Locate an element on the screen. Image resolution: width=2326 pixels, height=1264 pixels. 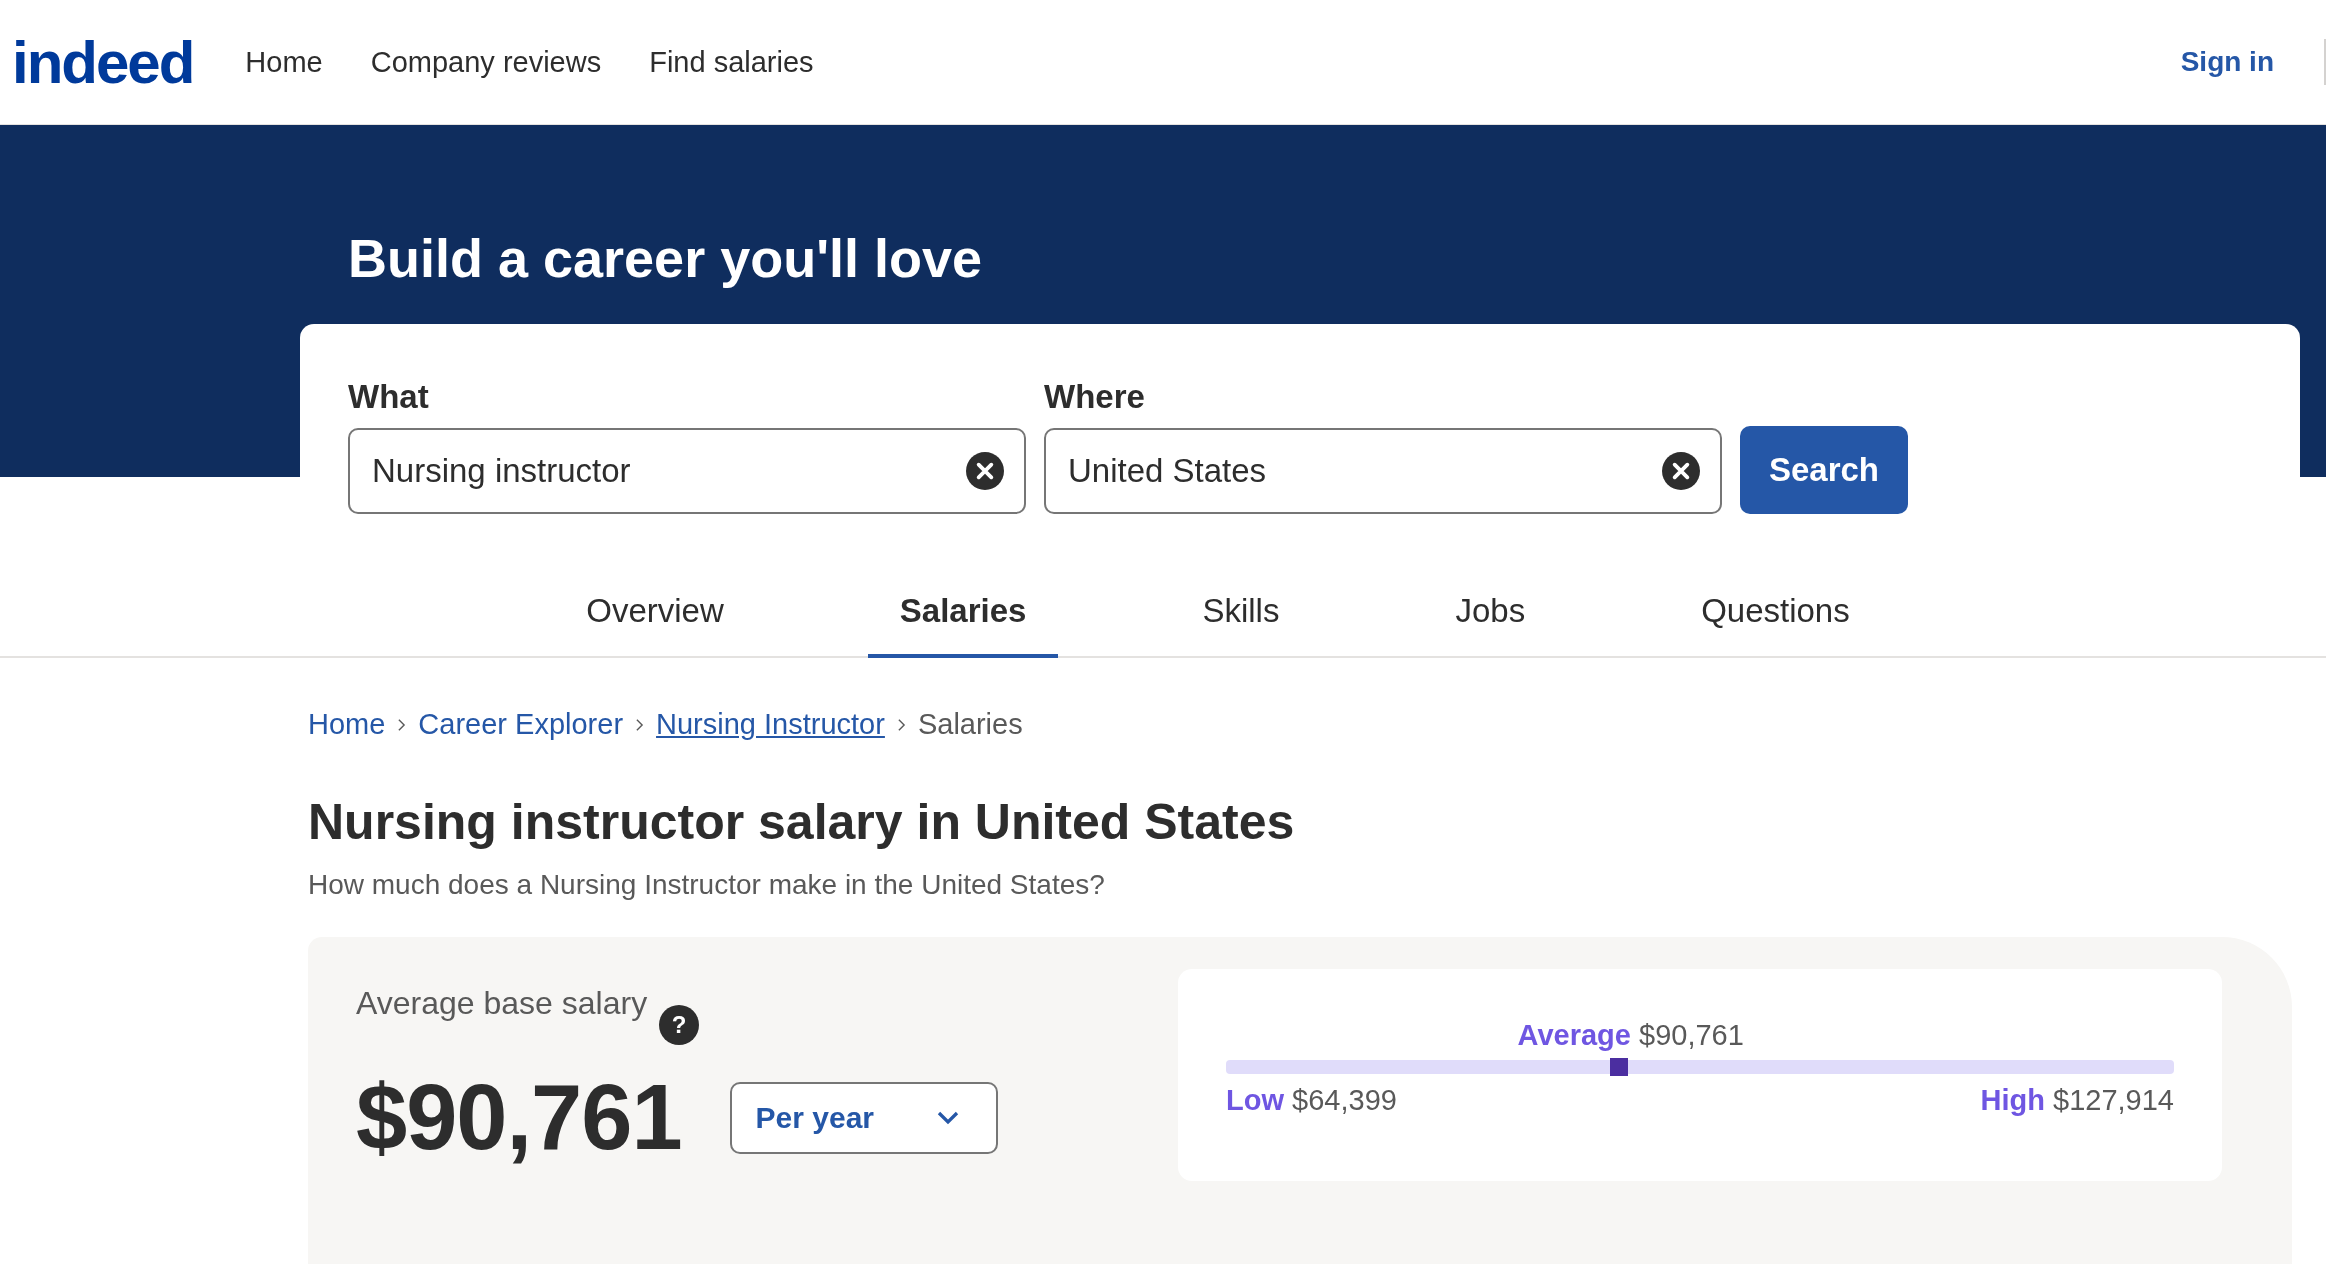
caret-icon is located at coordinates (947, 1117).